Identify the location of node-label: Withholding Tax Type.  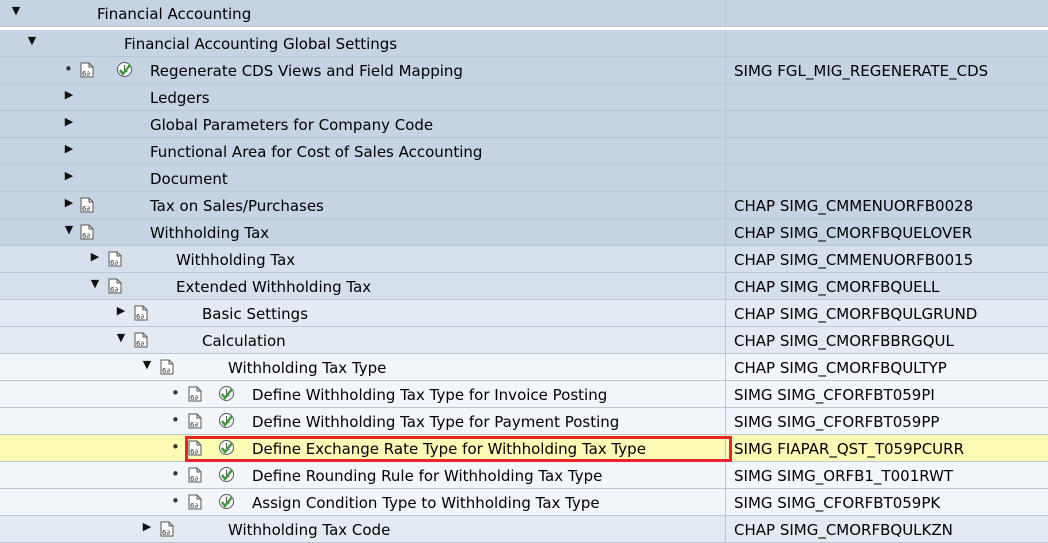
(307, 368).